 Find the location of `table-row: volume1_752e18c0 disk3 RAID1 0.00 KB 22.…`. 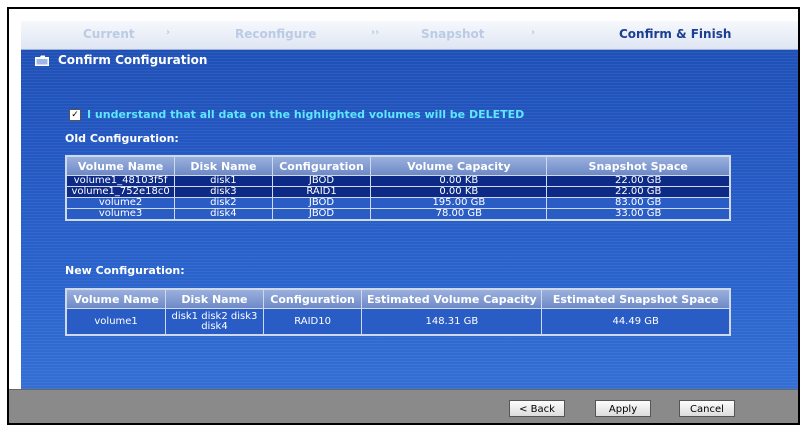

table-row: volume1_752e18c0 disk3 RAID1 0.00 KB 22.… is located at coordinates (398, 192).